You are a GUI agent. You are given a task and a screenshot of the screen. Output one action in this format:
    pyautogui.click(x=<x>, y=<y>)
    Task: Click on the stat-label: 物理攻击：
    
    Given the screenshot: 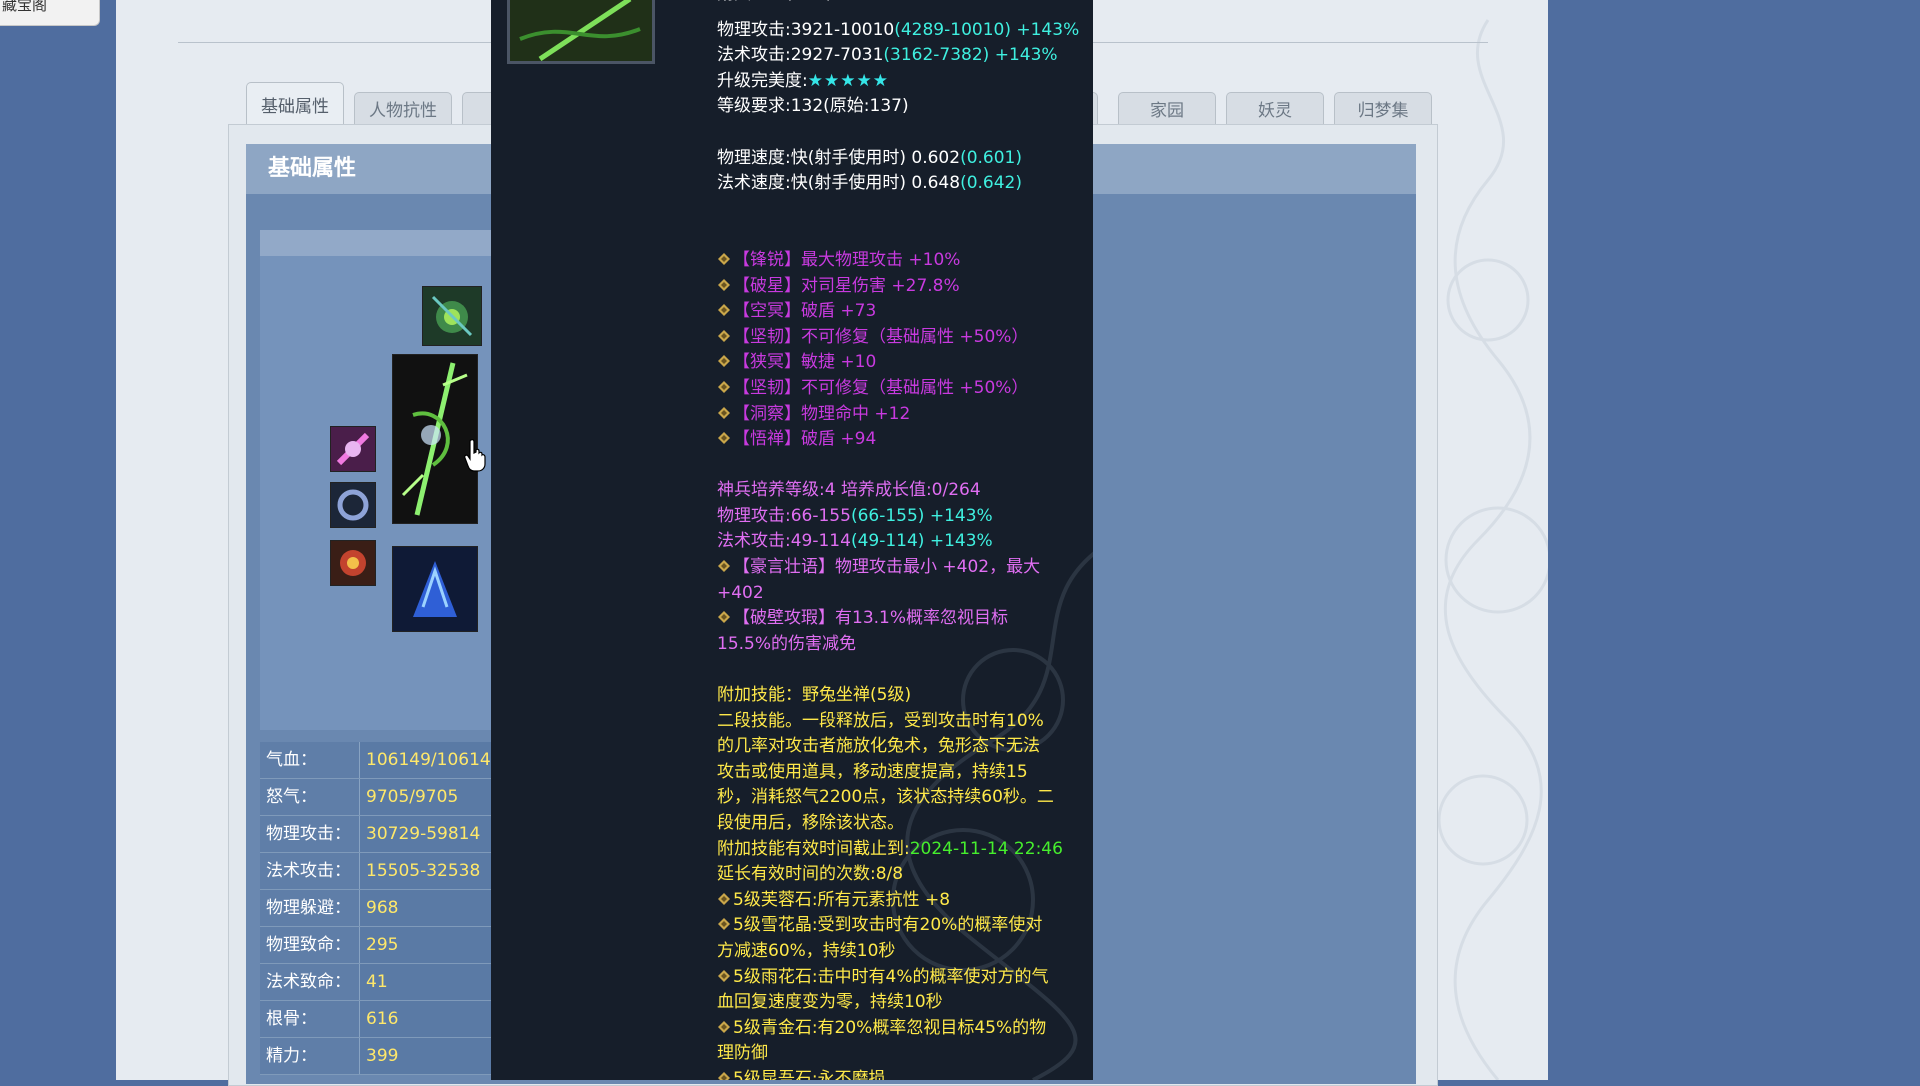 What is the action you would take?
    pyautogui.click(x=310, y=834)
    